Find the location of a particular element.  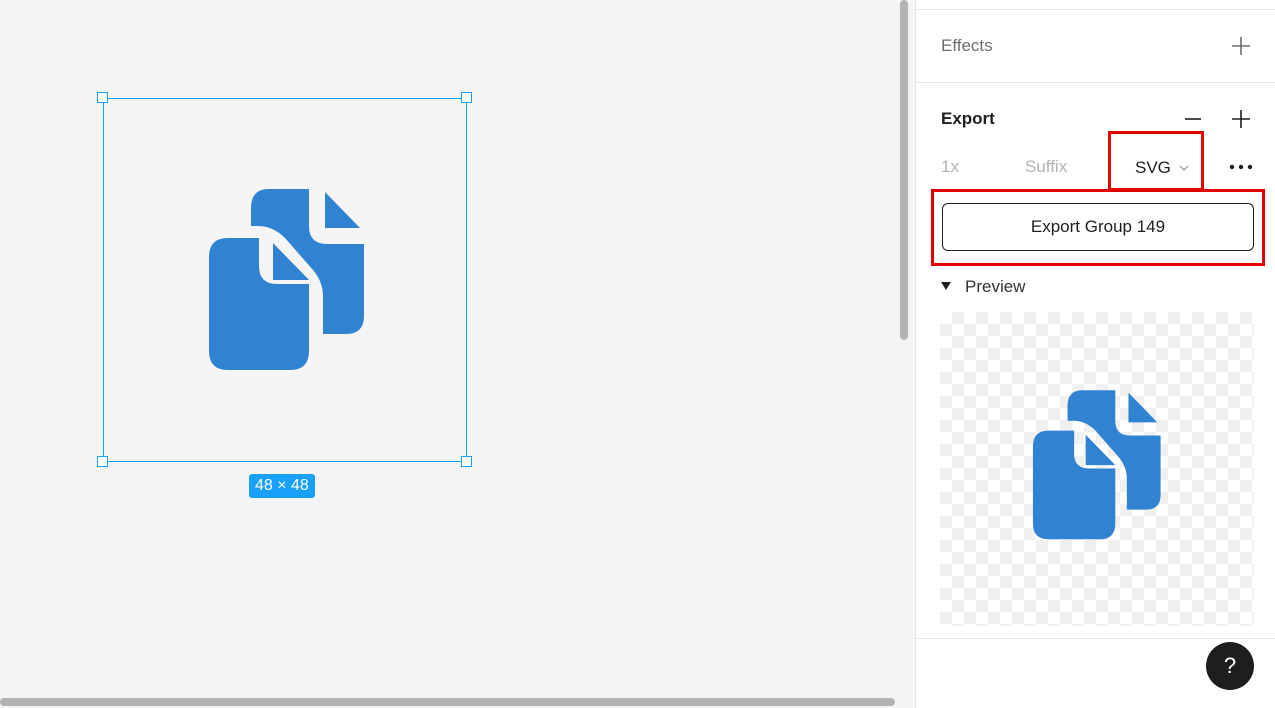

export-button-highlight: Export Group 149 is located at coordinates (1098, 227).